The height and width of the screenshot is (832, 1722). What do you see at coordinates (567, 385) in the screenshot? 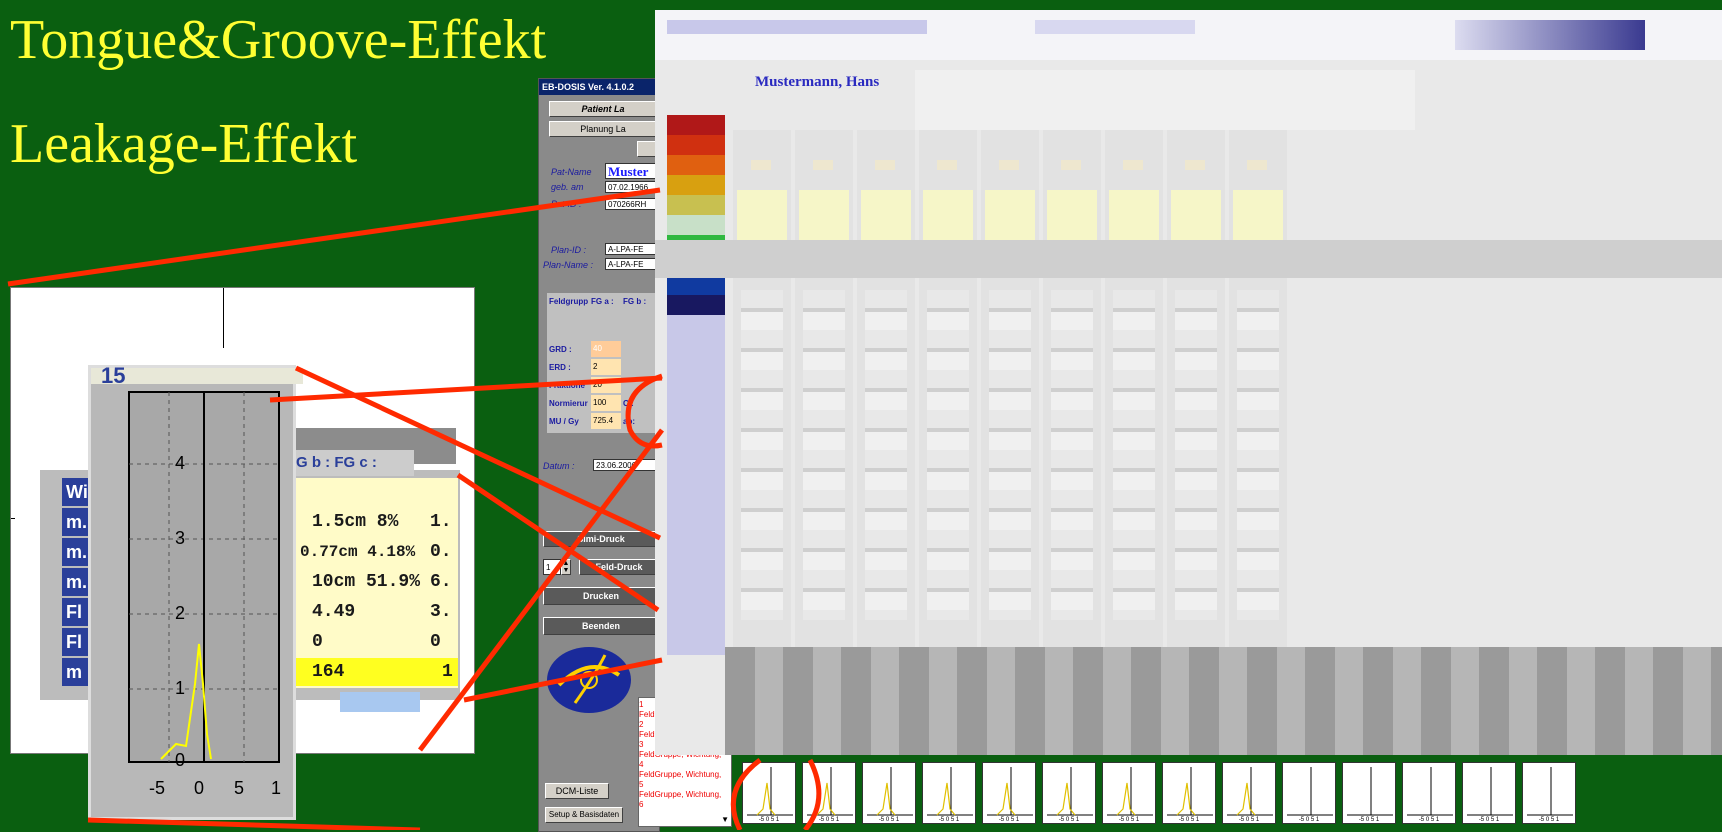
I see `grid-row-label: Fraktione` at bounding box center [567, 385].